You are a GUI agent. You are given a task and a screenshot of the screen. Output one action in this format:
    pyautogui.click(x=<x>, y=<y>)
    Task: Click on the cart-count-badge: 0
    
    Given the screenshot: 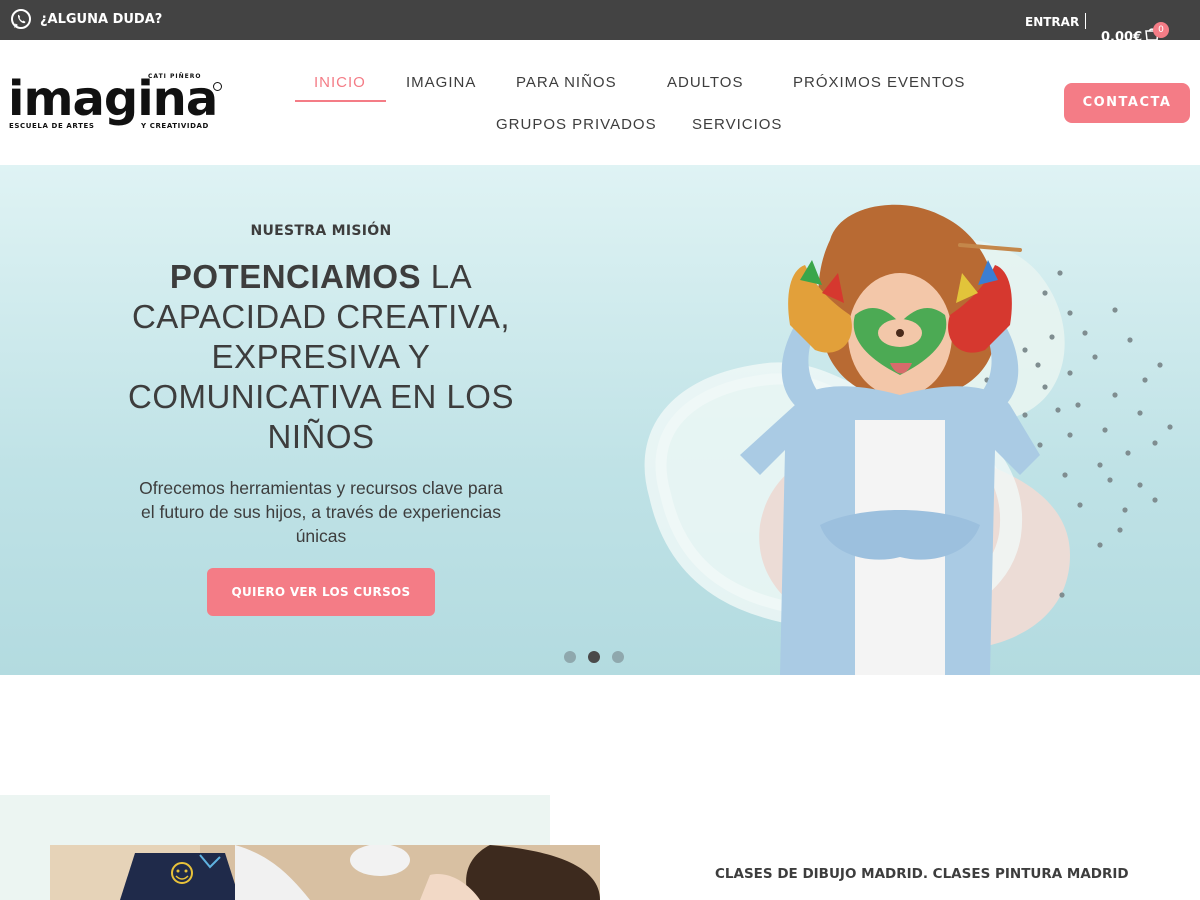 What is the action you would take?
    pyautogui.click(x=1161, y=30)
    